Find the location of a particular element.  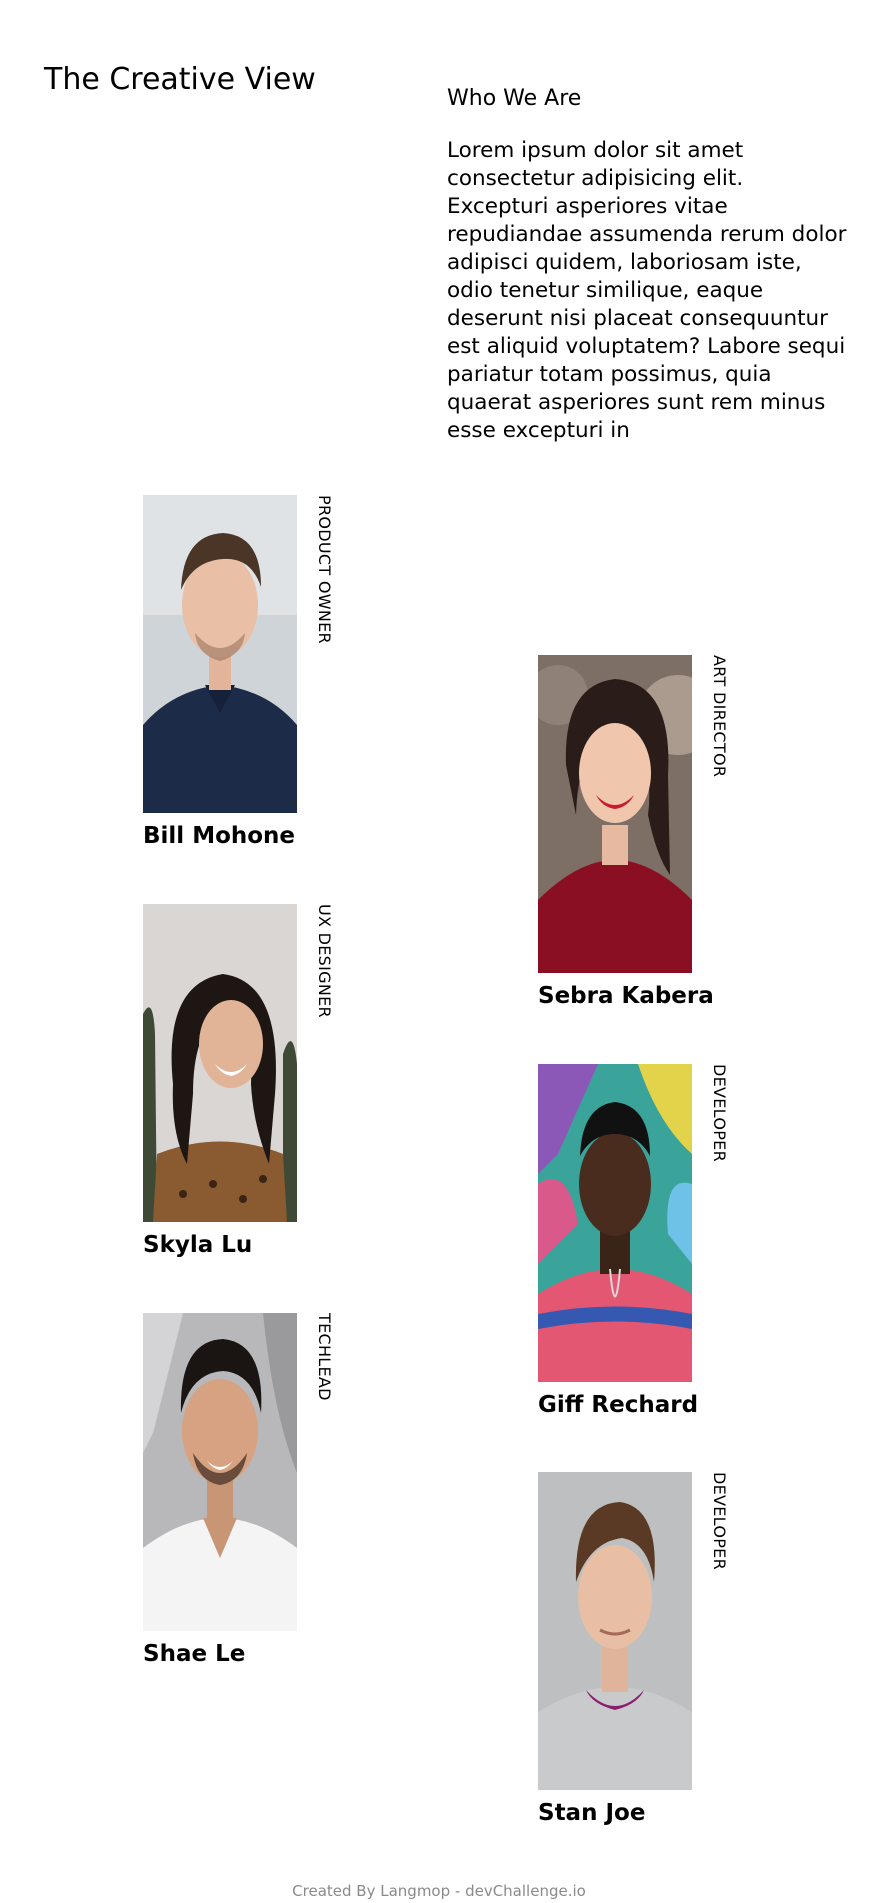

member-role: PRODUCT OWNER is located at coordinates (324, 569).